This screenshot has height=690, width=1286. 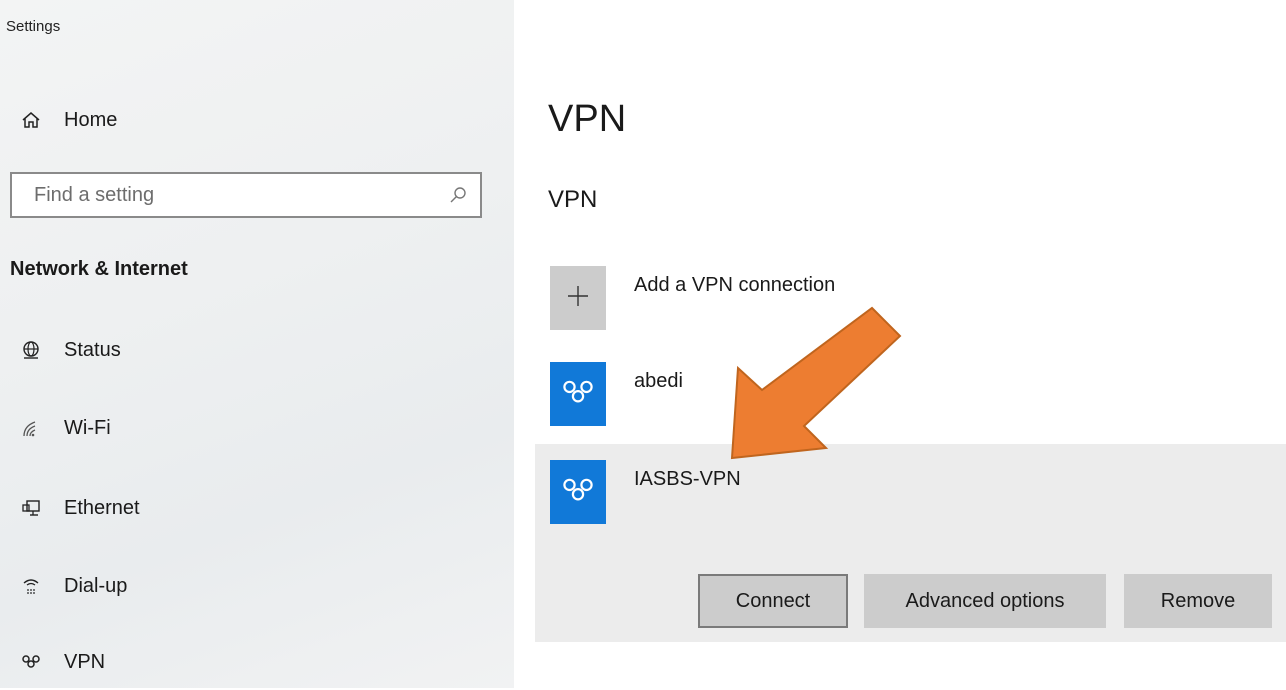 I want to click on sidebar-item-label: Dial-up, so click(x=96, y=585).